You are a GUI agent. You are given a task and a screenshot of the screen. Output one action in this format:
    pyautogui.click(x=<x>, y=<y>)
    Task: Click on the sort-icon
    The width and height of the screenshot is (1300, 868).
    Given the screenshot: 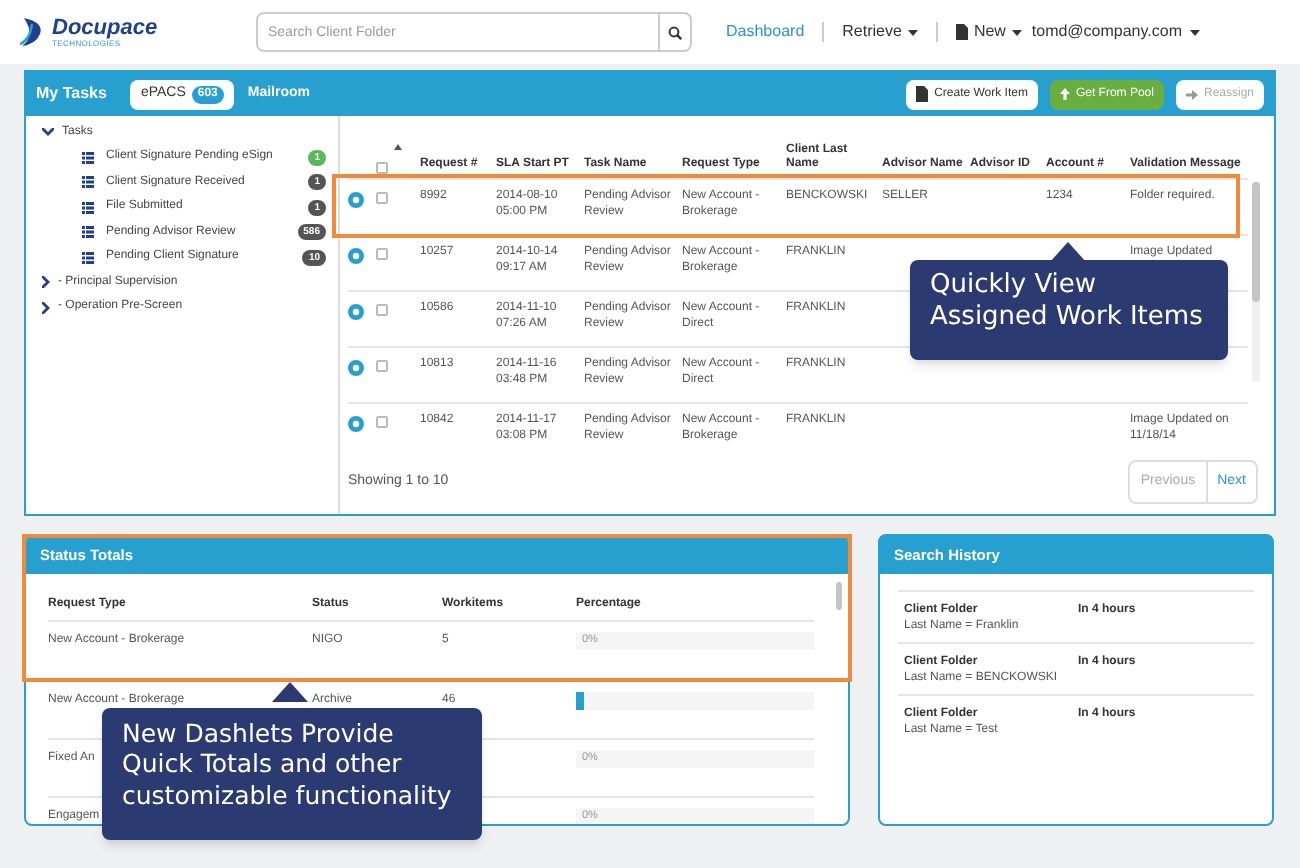 What is the action you would take?
    pyautogui.click(x=398, y=146)
    